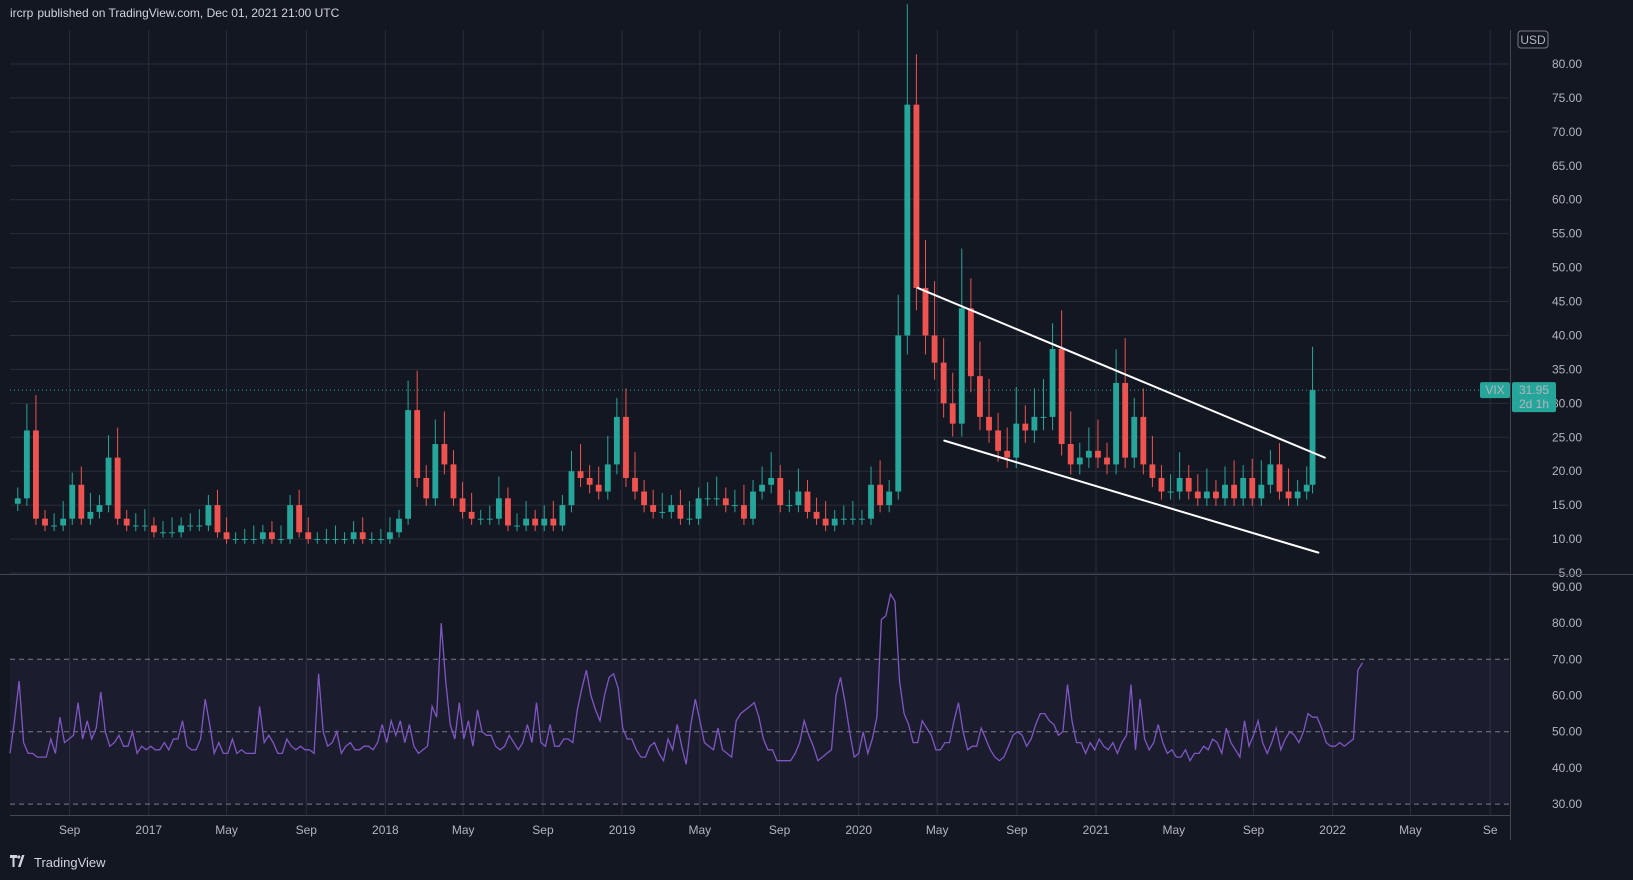 This screenshot has height=880, width=1633. I want to click on price-axis-label: 60.00, so click(1567, 200).